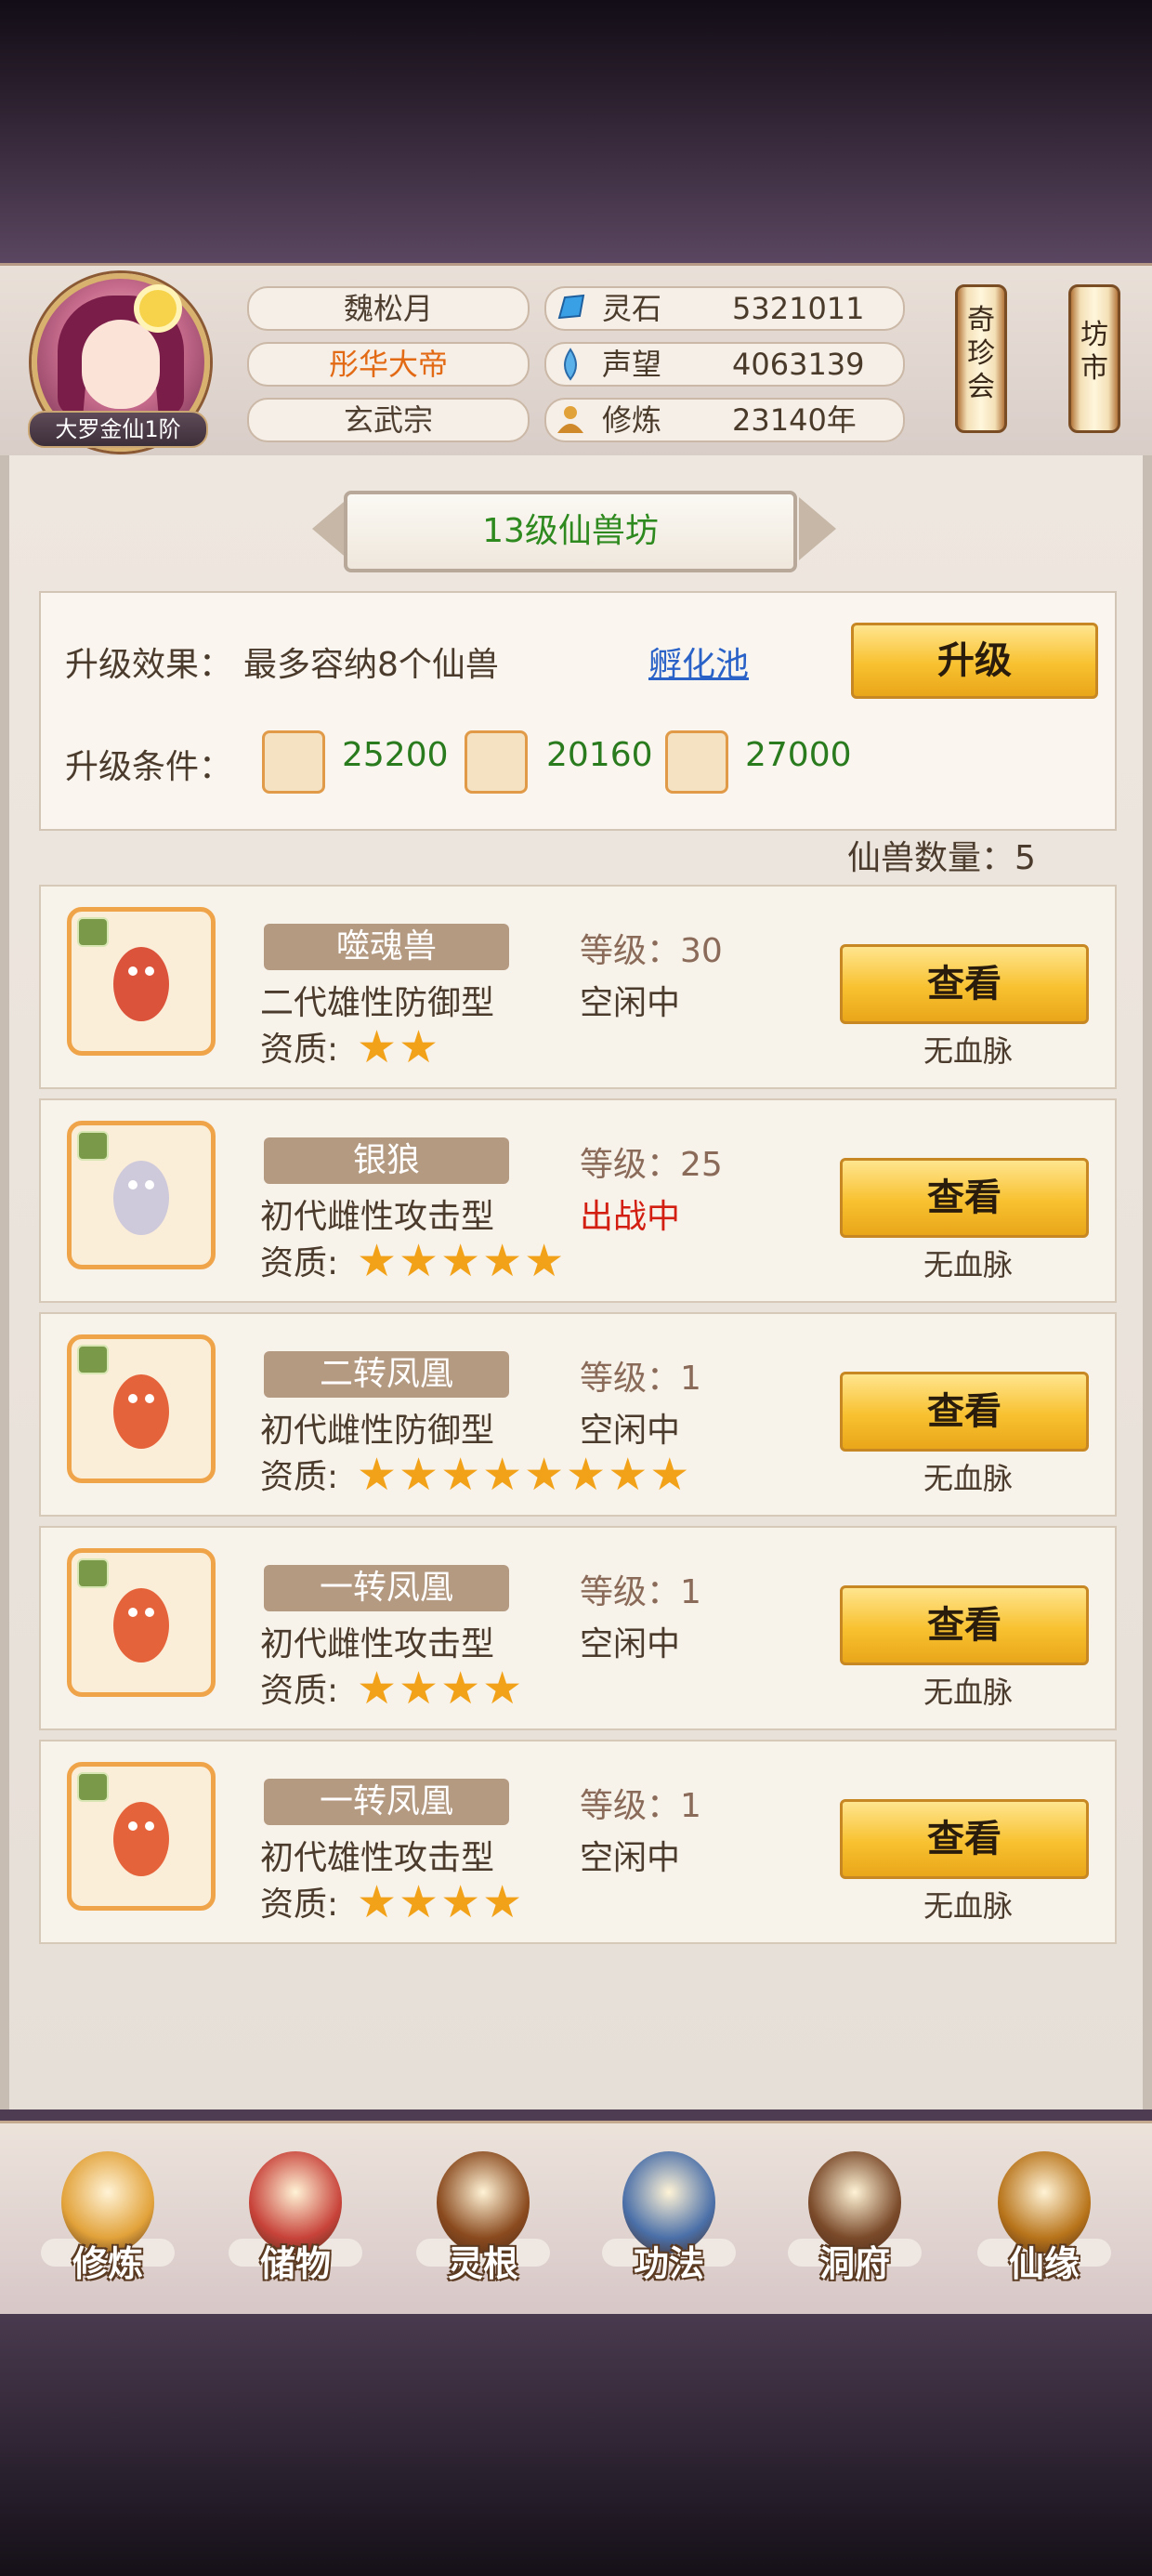  I want to click on upgrade-effect-value: 最多容纳8个仙兽, so click(371, 665).